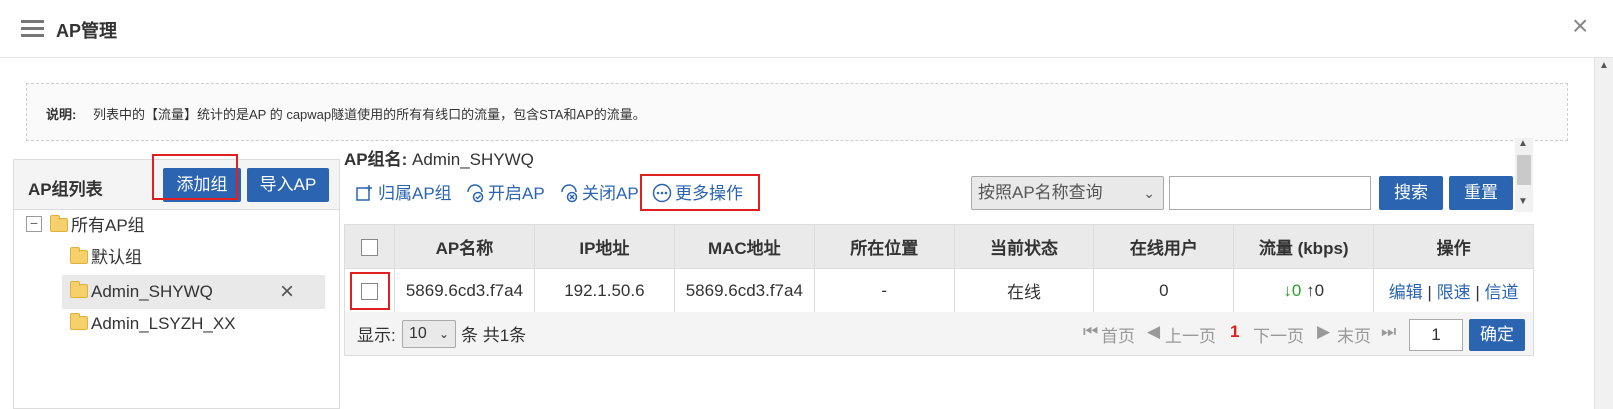 The image size is (1613, 409). What do you see at coordinates (152, 291) in the screenshot?
I see `tree-item-label: Admin_SHYWQ` at bounding box center [152, 291].